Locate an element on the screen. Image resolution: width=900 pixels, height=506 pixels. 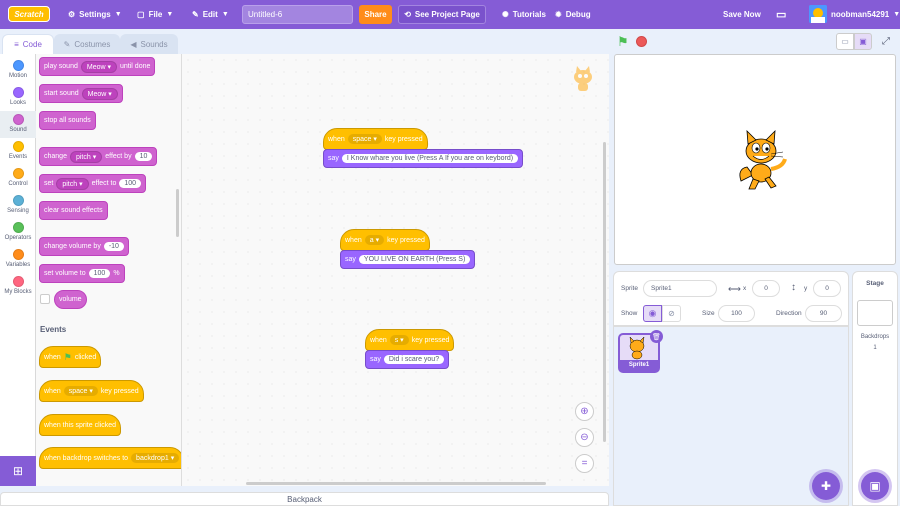
workspace-vertical-scrollbar is located at coordinates (604, 292).